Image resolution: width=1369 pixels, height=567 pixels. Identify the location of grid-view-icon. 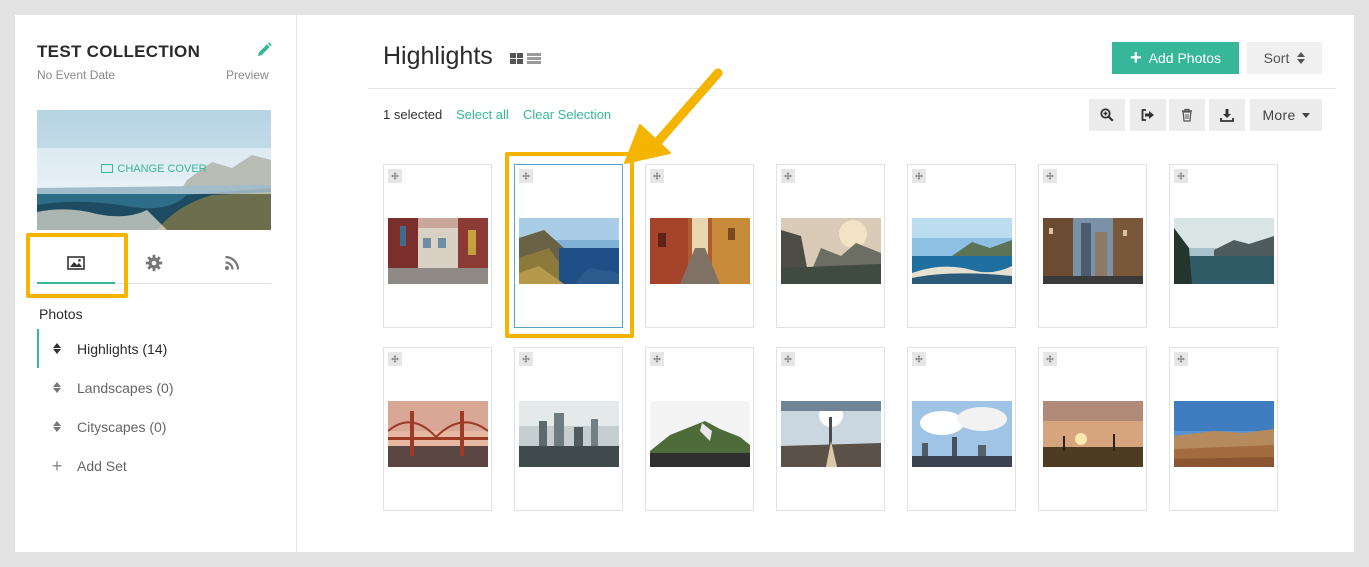
(516, 58).